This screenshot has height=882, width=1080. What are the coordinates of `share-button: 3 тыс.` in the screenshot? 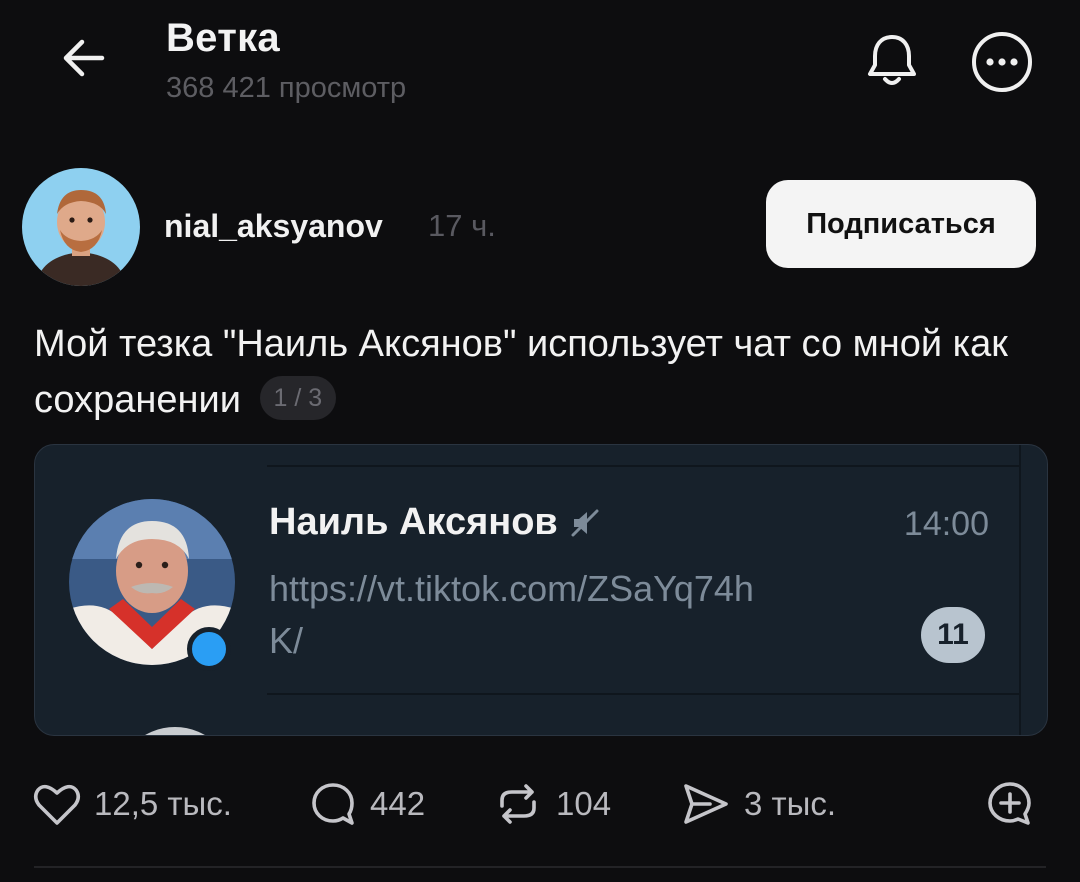 It's located at (758, 804).